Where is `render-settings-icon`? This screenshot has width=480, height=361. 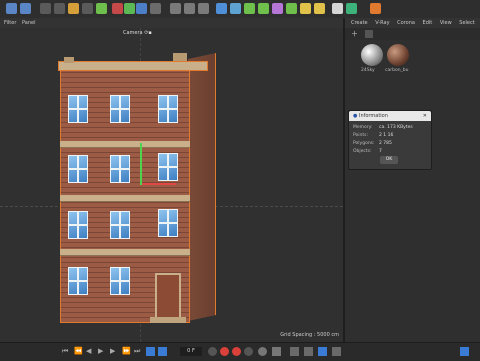
render-settings-icon is located at coordinates (203, 8).